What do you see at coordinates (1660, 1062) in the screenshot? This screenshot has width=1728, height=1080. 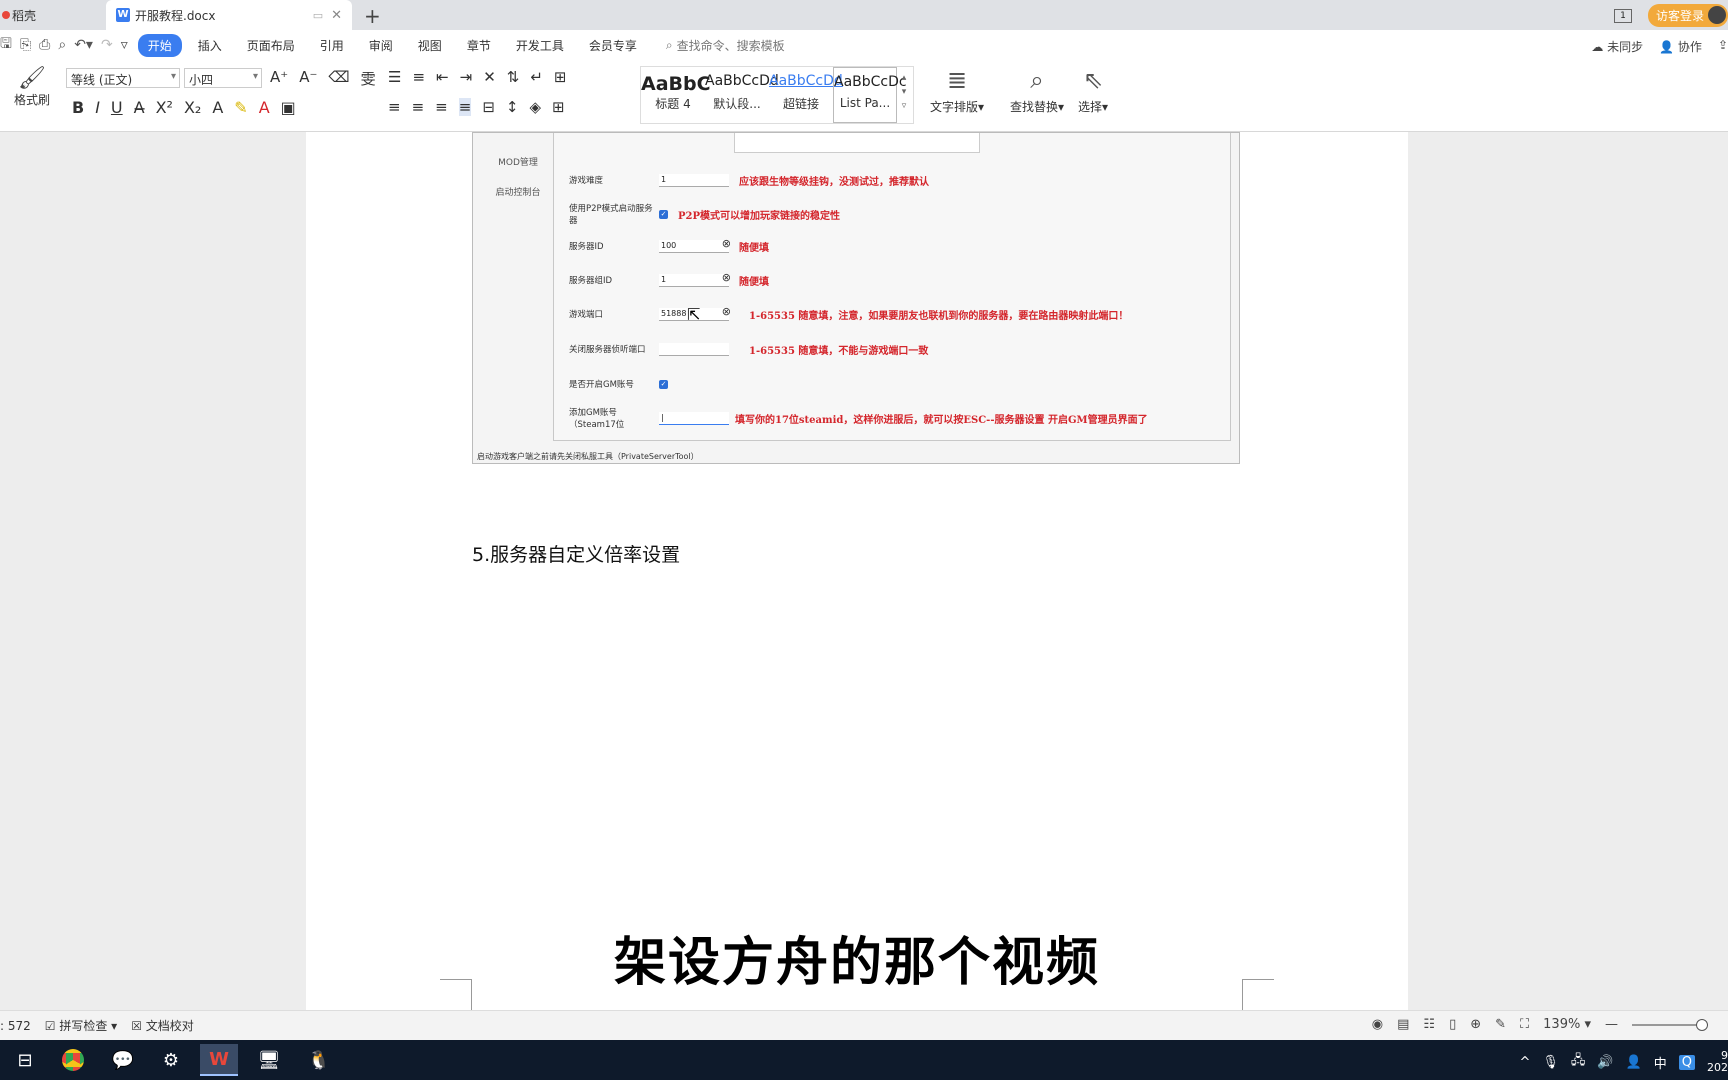 I see `ime-indicator: 中` at bounding box center [1660, 1062].